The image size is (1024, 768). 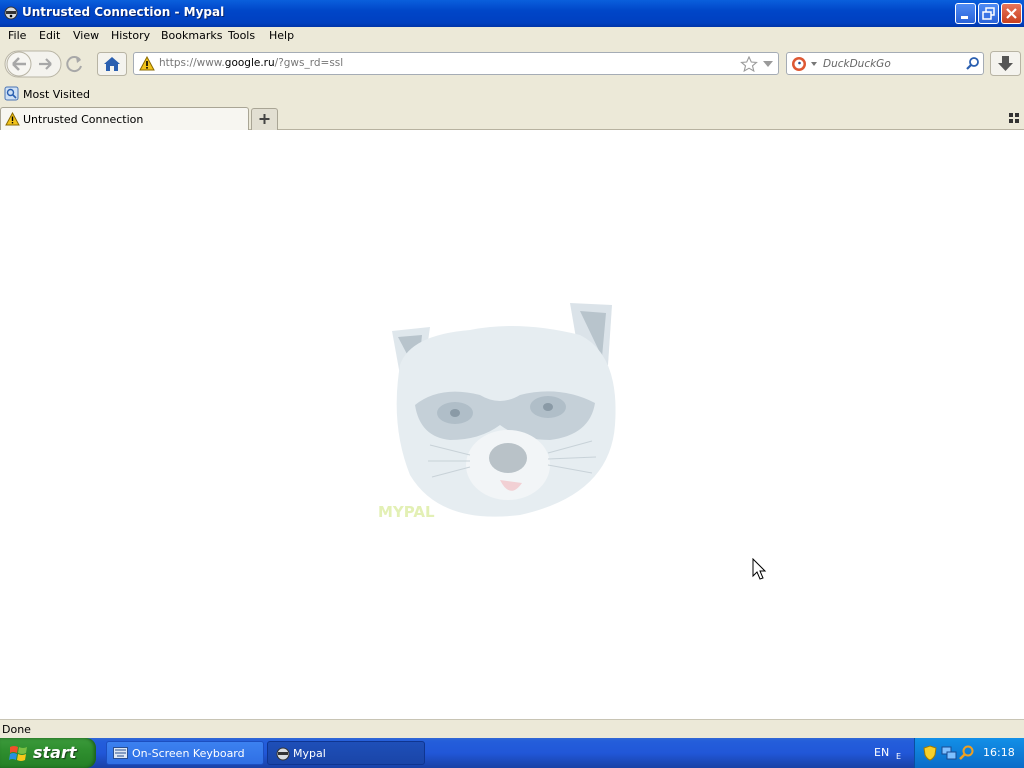 I want to click on status-bar: Done, so click(x=512, y=728).